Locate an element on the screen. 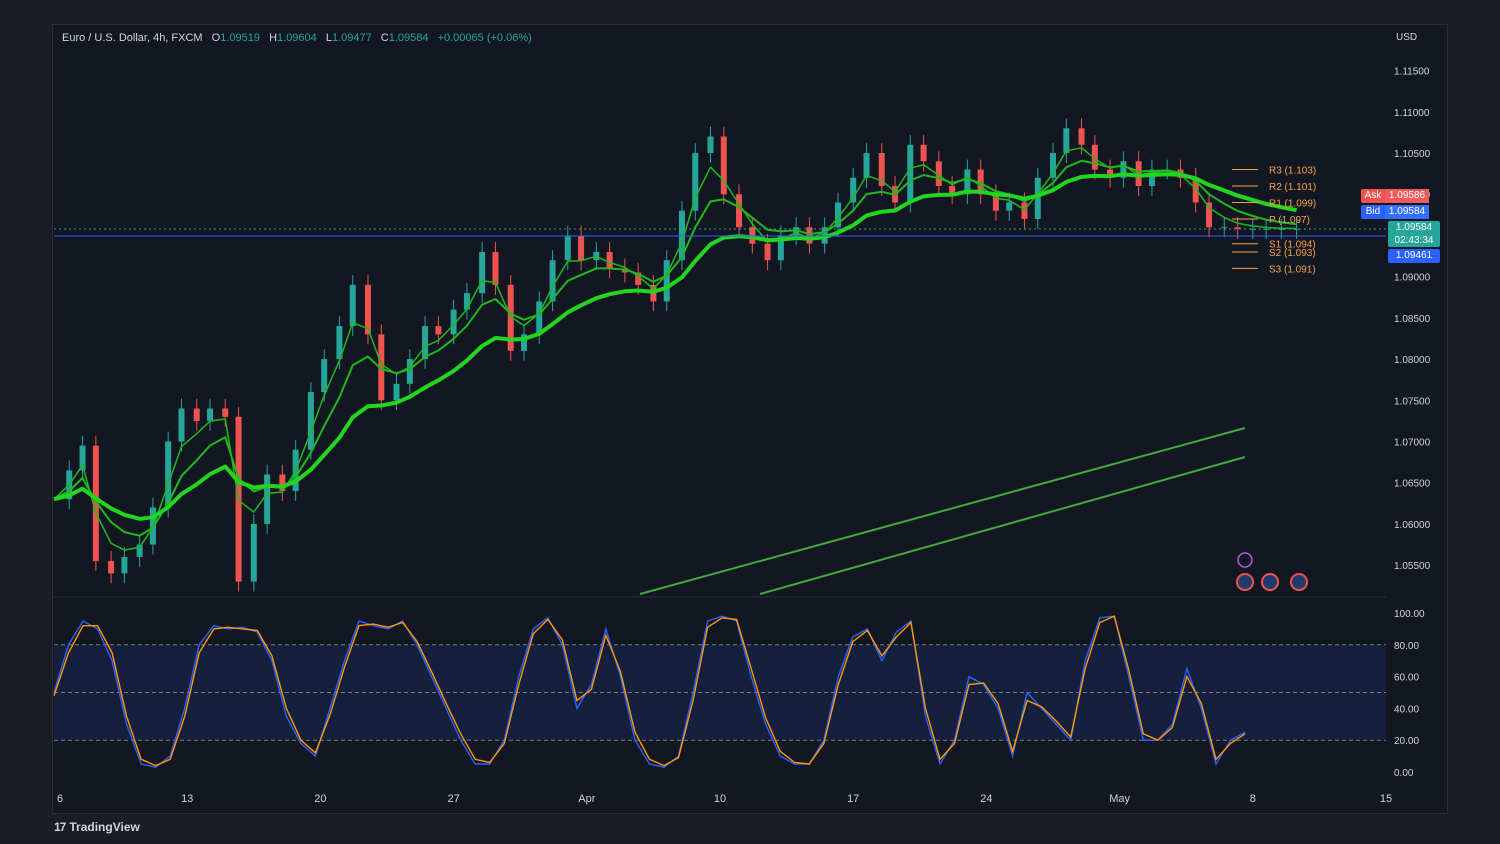 This screenshot has height=844, width=1500. stoch-tick-label: 80.00 is located at coordinates (1406, 646).